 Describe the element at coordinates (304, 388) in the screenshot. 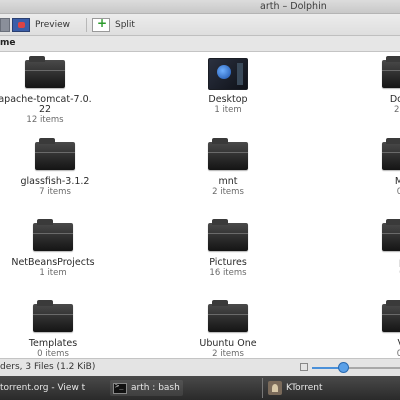

I see `task-label: KTorrent` at that location.